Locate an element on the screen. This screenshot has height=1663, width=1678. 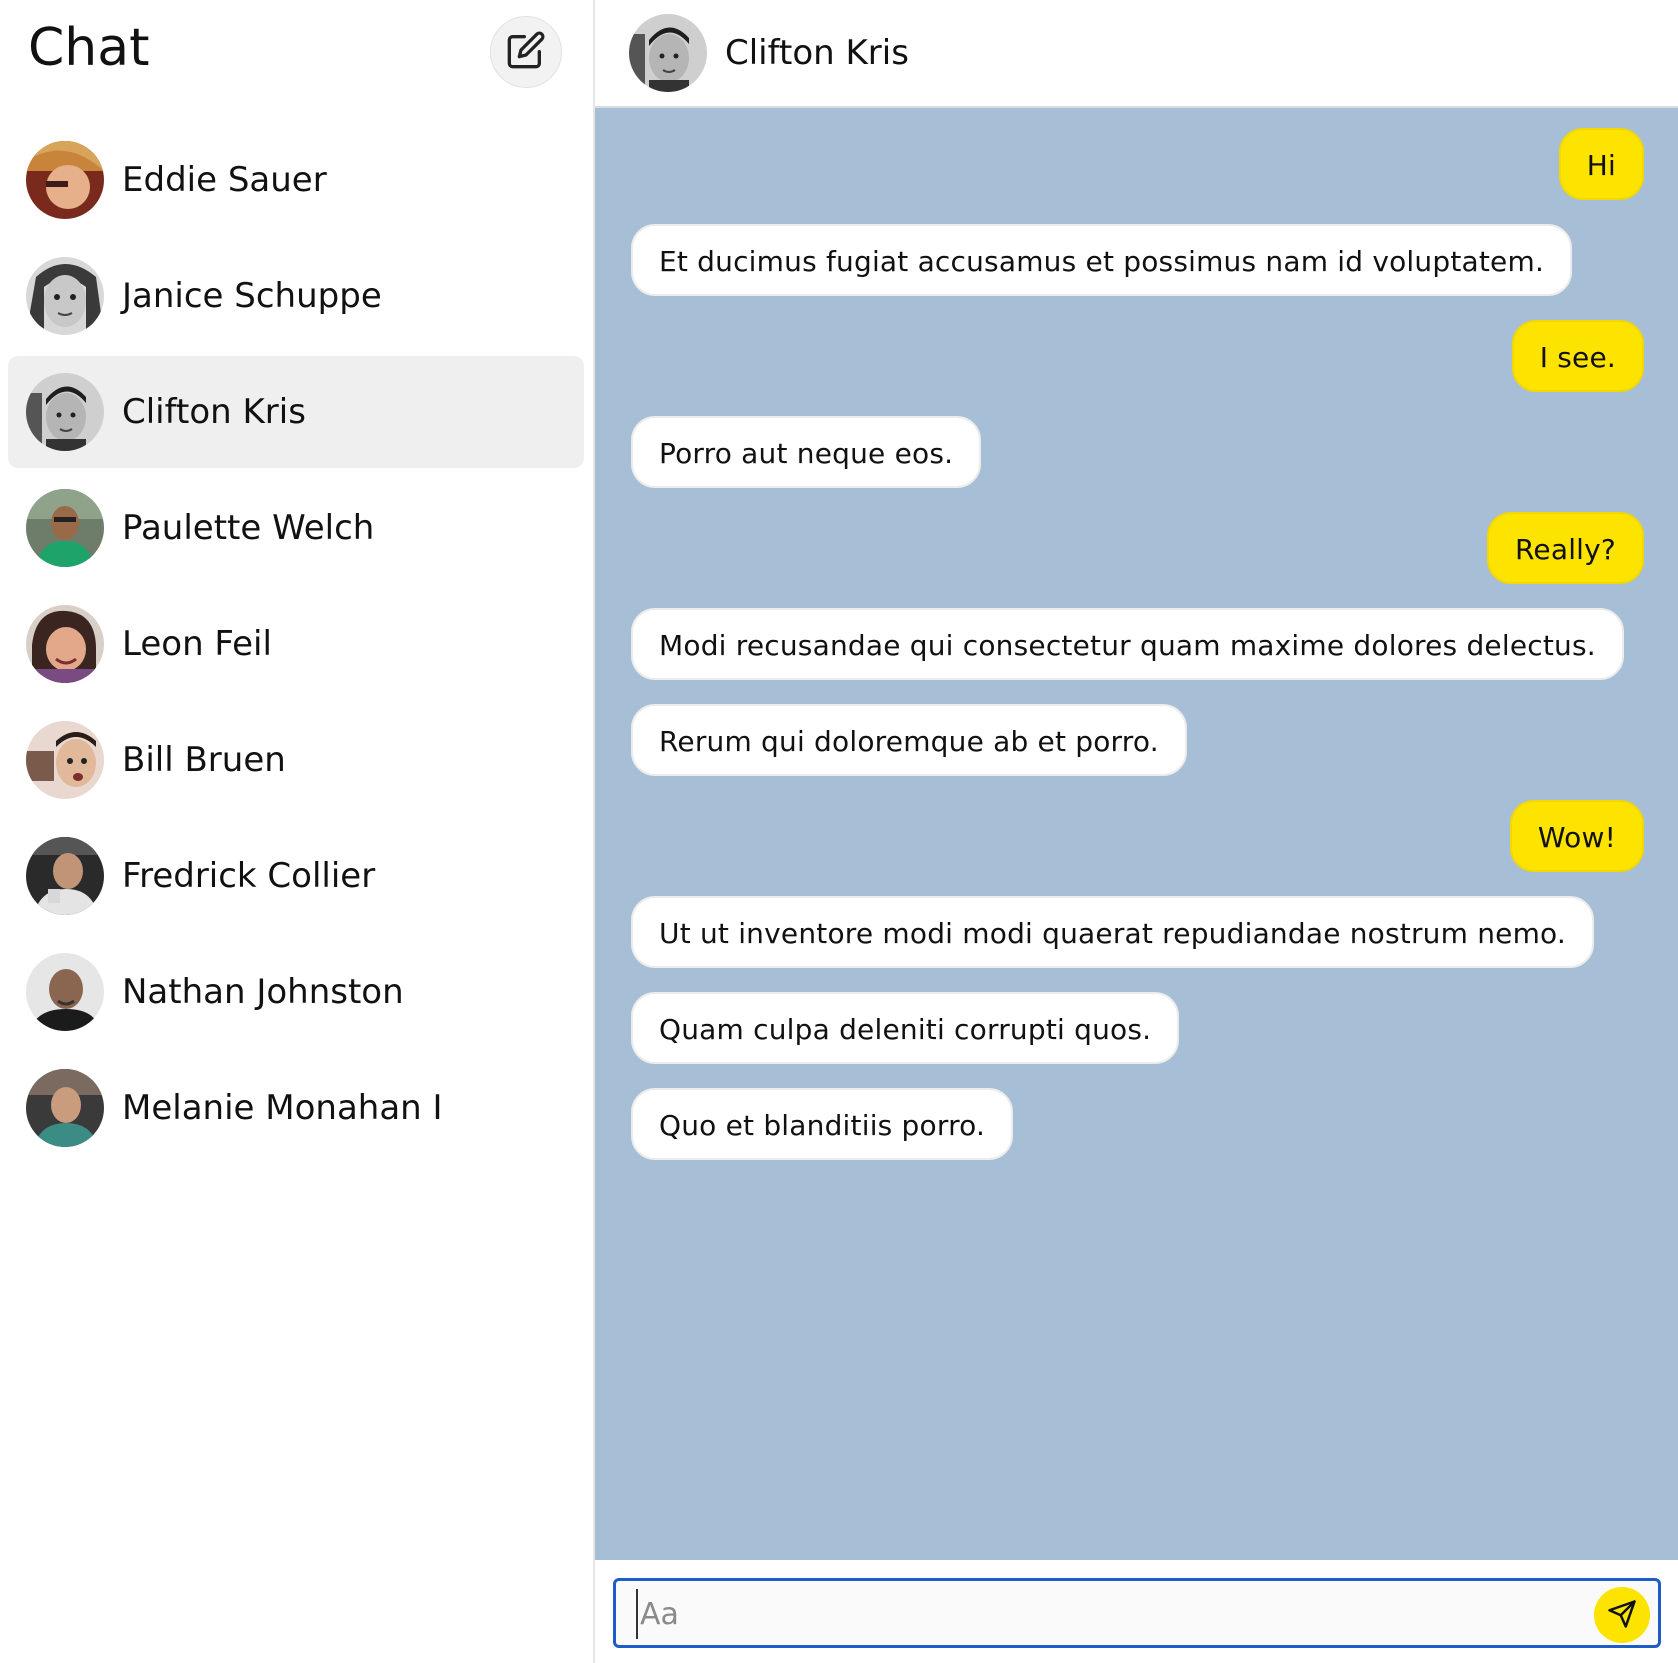
received-message-bubble: Porro aut neque eos. is located at coordinates (806, 452).